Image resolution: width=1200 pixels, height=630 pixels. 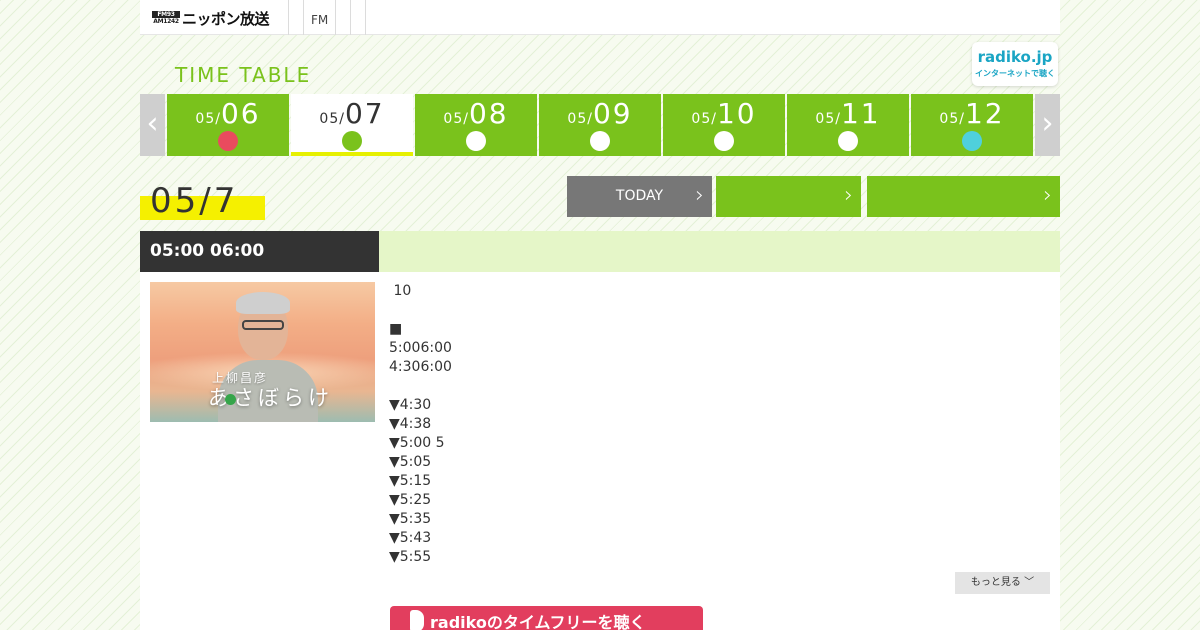 I want to click on today-button-label: TODAY, so click(x=639, y=196).